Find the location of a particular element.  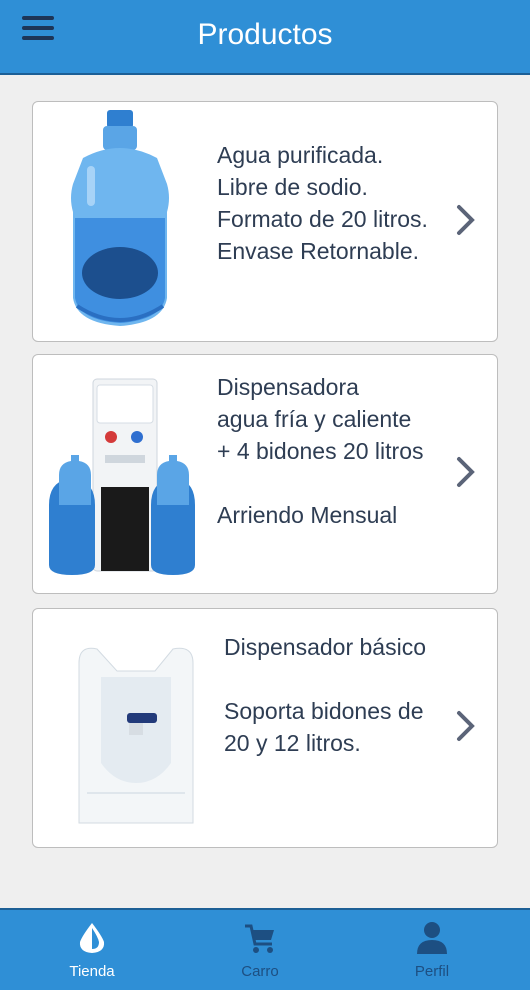

tab-tienda: Tienda is located at coordinates (92, 950).